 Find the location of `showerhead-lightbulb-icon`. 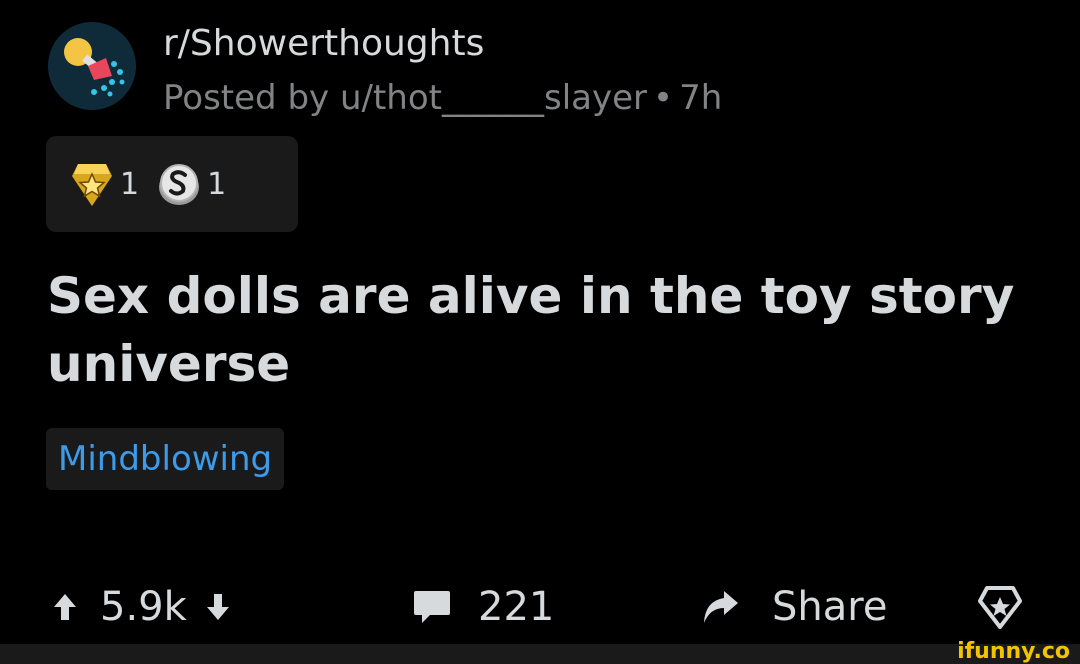

showerhead-lightbulb-icon is located at coordinates (92, 66).